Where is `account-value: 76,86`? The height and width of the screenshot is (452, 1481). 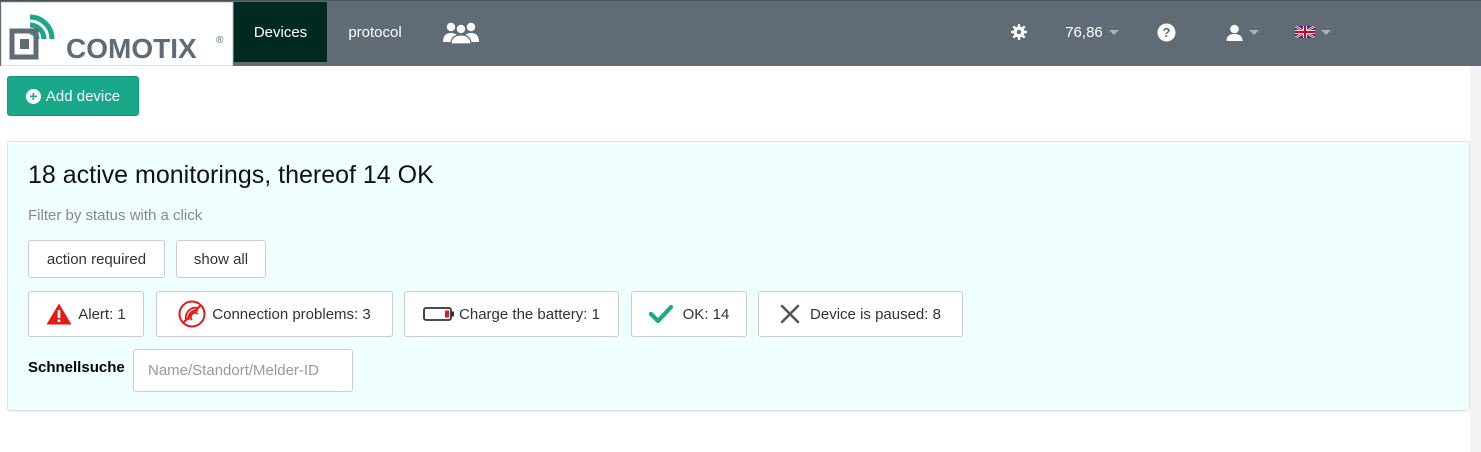 account-value: 76,86 is located at coordinates (1084, 32).